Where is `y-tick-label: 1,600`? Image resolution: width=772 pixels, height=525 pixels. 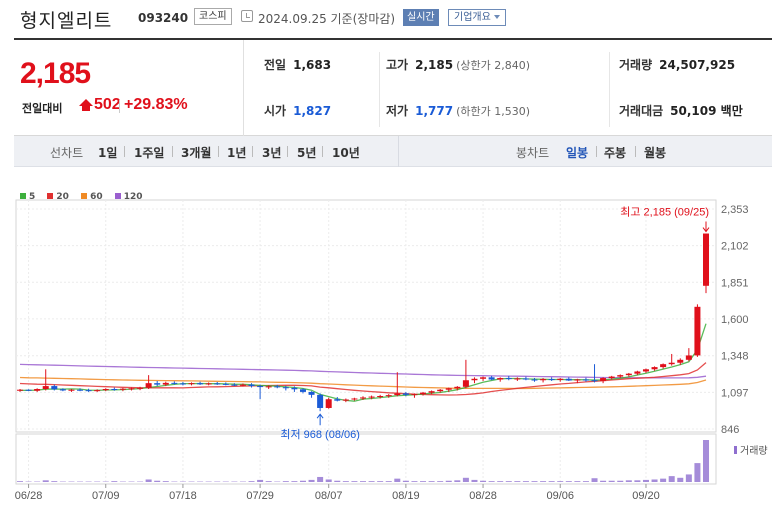
y-tick-label: 1,600 is located at coordinates (735, 320).